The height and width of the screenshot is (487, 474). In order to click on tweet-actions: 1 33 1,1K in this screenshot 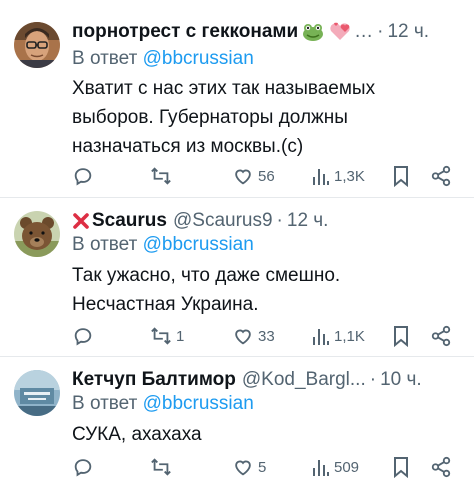, I will do `click(237, 336)`.